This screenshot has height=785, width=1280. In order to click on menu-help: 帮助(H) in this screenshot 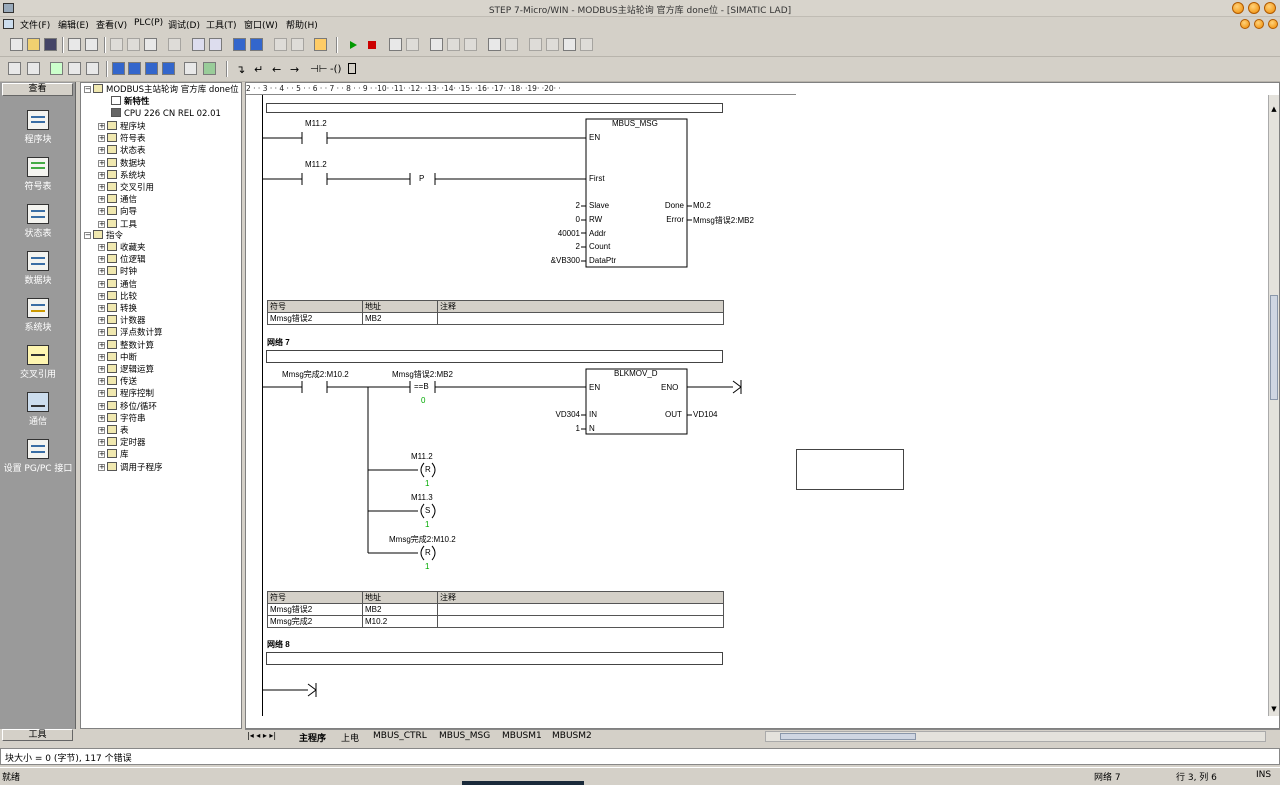, I will do `click(302, 24)`.